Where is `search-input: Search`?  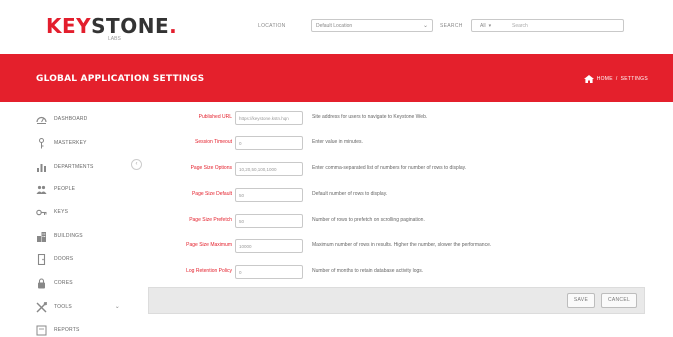
search-input: Search is located at coordinates (520, 26).